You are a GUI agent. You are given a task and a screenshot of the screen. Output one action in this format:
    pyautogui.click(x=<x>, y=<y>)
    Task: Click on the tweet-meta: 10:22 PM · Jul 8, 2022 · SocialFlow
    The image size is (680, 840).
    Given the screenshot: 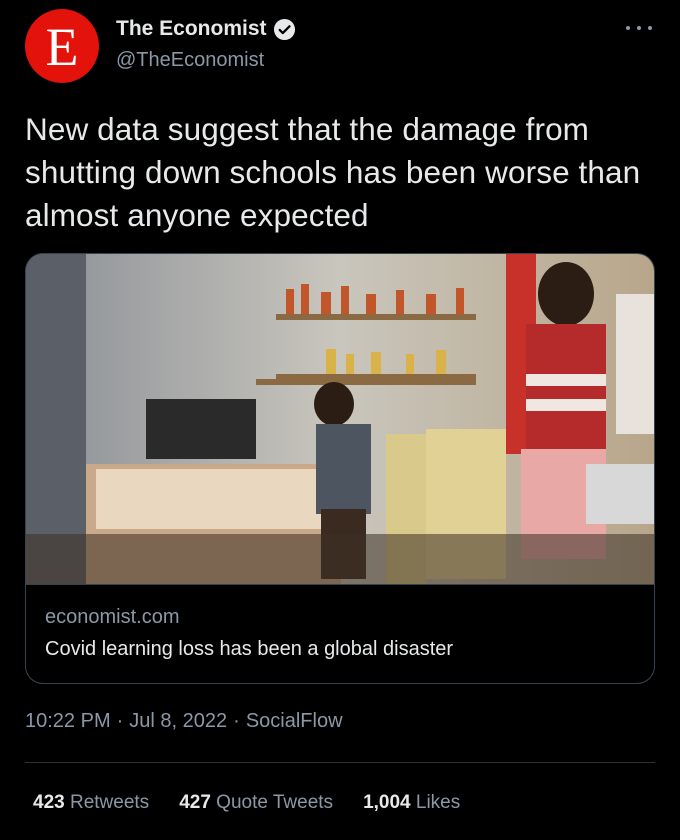 What is the action you would take?
    pyautogui.click(x=184, y=721)
    